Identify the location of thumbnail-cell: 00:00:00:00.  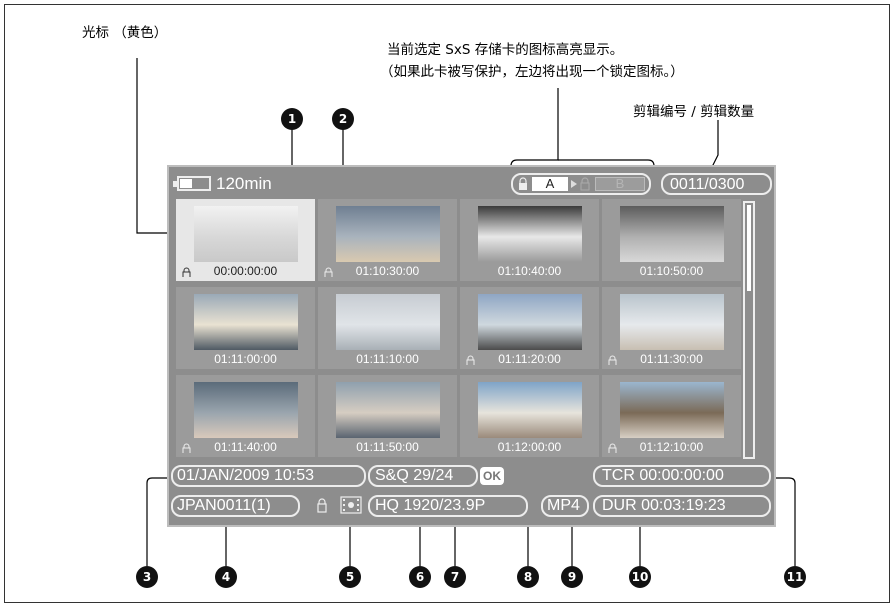
(245, 240).